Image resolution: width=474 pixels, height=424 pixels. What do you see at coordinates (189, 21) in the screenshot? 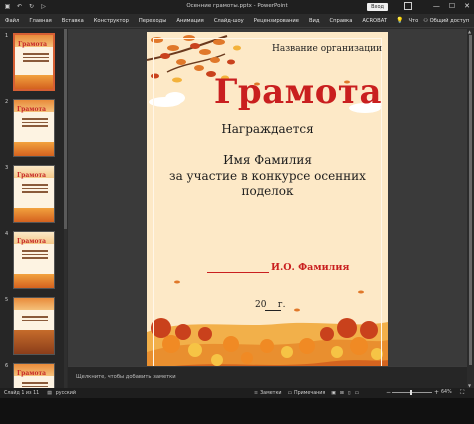
I see `tab-animations: Анимация` at bounding box center [189, 21].